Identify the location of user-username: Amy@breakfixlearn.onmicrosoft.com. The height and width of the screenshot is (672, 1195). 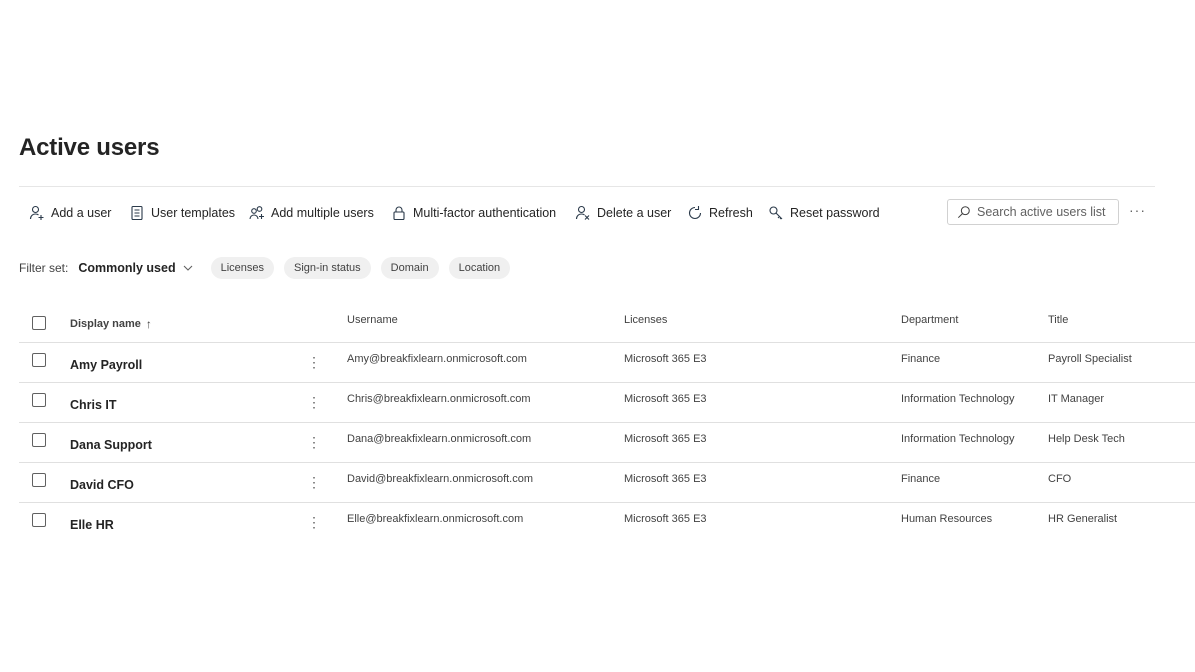
(437, 358).